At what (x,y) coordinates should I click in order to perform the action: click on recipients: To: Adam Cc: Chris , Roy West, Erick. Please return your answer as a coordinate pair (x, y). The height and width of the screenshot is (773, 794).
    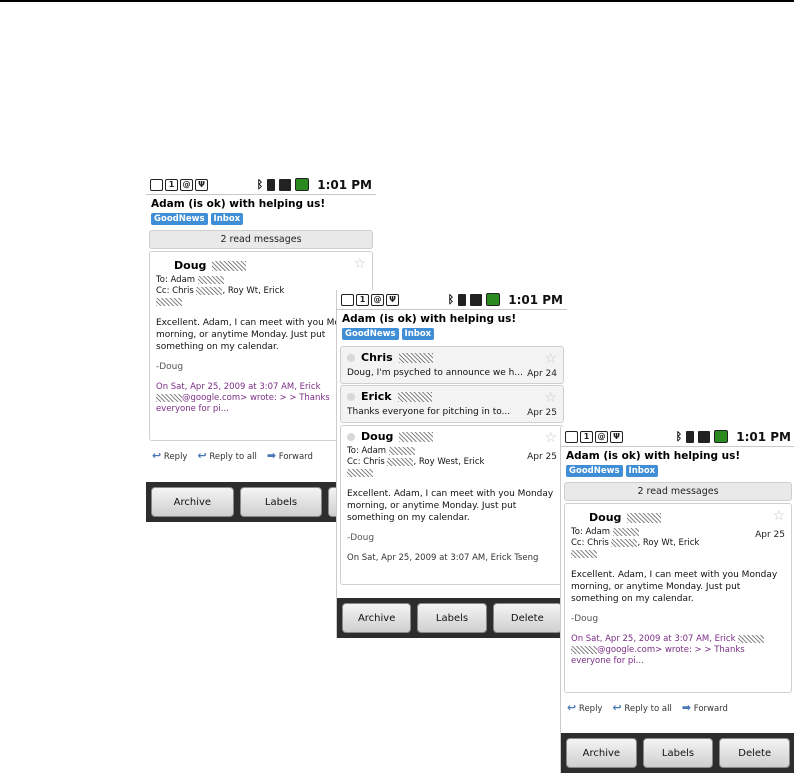
    Looking at the image, I should click on (452, 462).